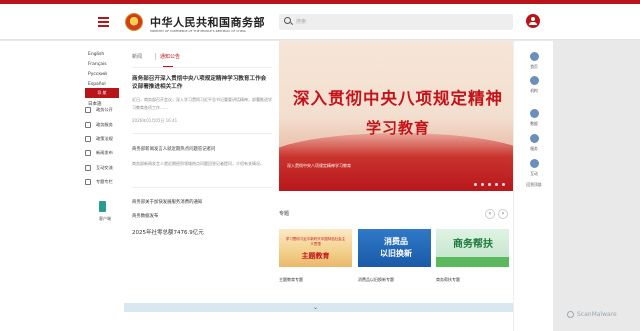 The width and height of the screenshot is (640, 331). Describe the element at coordinates (503, 214) in the screenshot. I see `next-arrow-icon: ›` at that location.